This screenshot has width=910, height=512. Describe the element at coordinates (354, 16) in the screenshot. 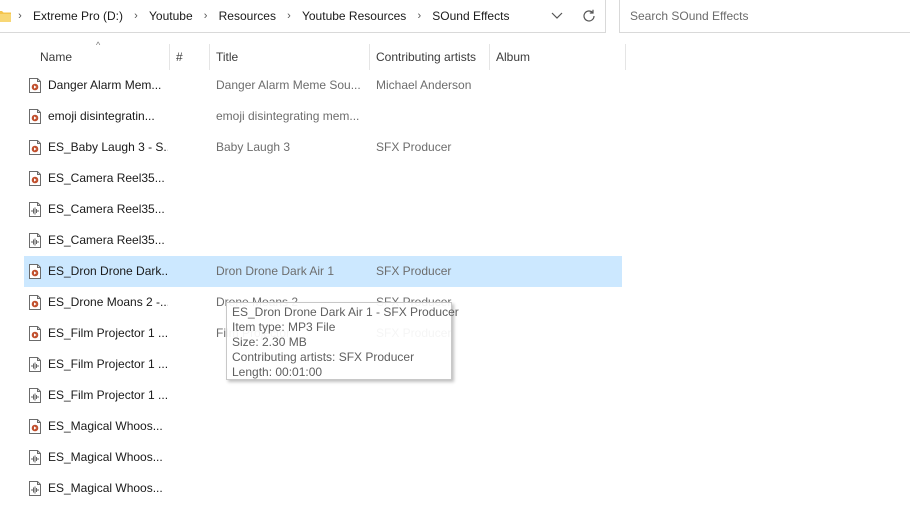

I see `breadcrumb-item-youtube-resources: Youtube Resources` at that location.